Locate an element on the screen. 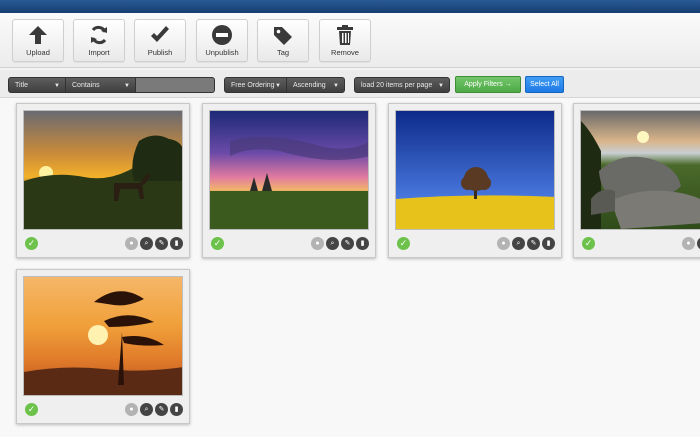 This screenshot has width=700, height=437. direction-select: Ascending ▼ is located at coordinates (316, 85).